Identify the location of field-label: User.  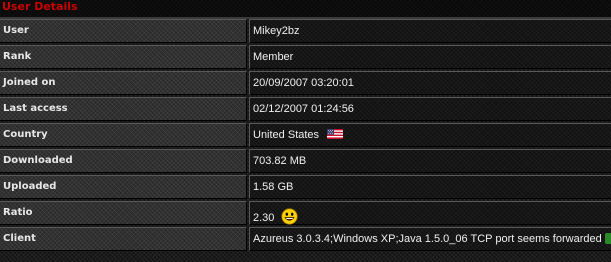
(16, 30).